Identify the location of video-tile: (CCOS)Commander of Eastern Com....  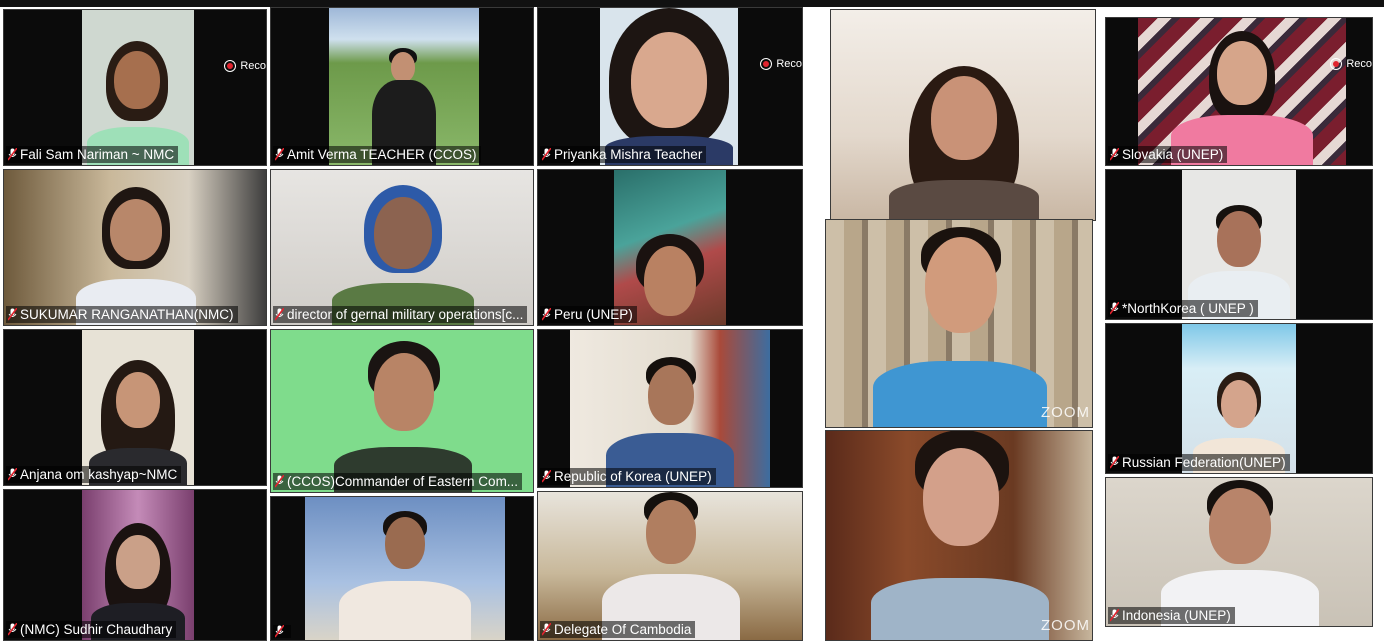
(402, 411).